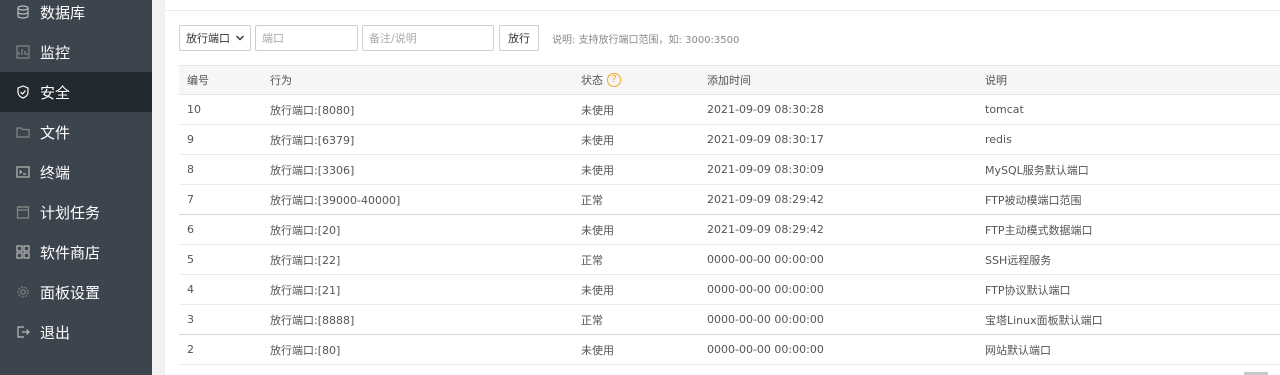  I want to click on database-icon, so click(23, 12).